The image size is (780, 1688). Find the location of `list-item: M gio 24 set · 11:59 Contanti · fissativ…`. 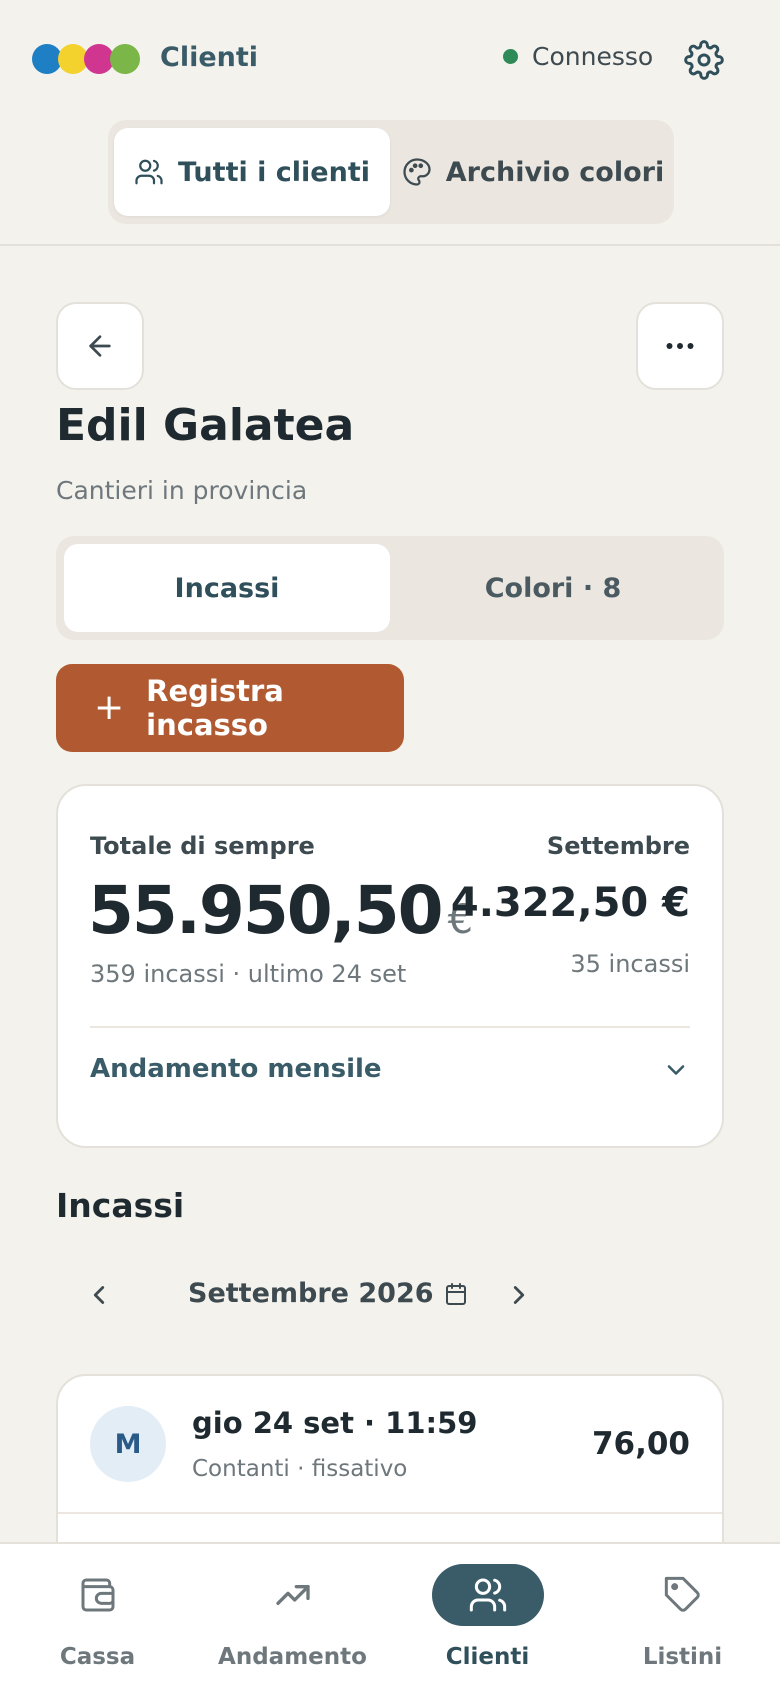

list-item: M gio 24 set · 11:59 Contanti · fissativ… is located at coordinates (390, 1445).